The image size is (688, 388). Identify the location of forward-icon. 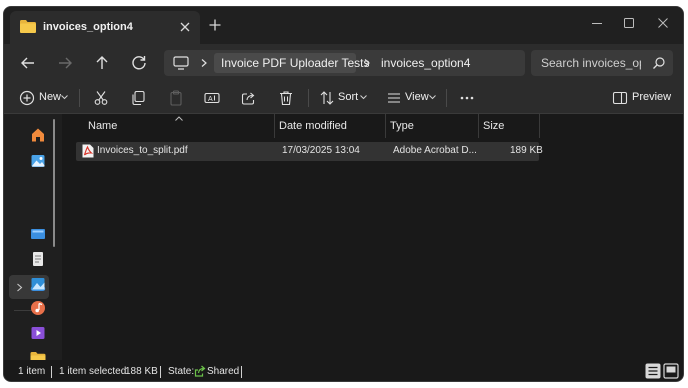
(65, 63).